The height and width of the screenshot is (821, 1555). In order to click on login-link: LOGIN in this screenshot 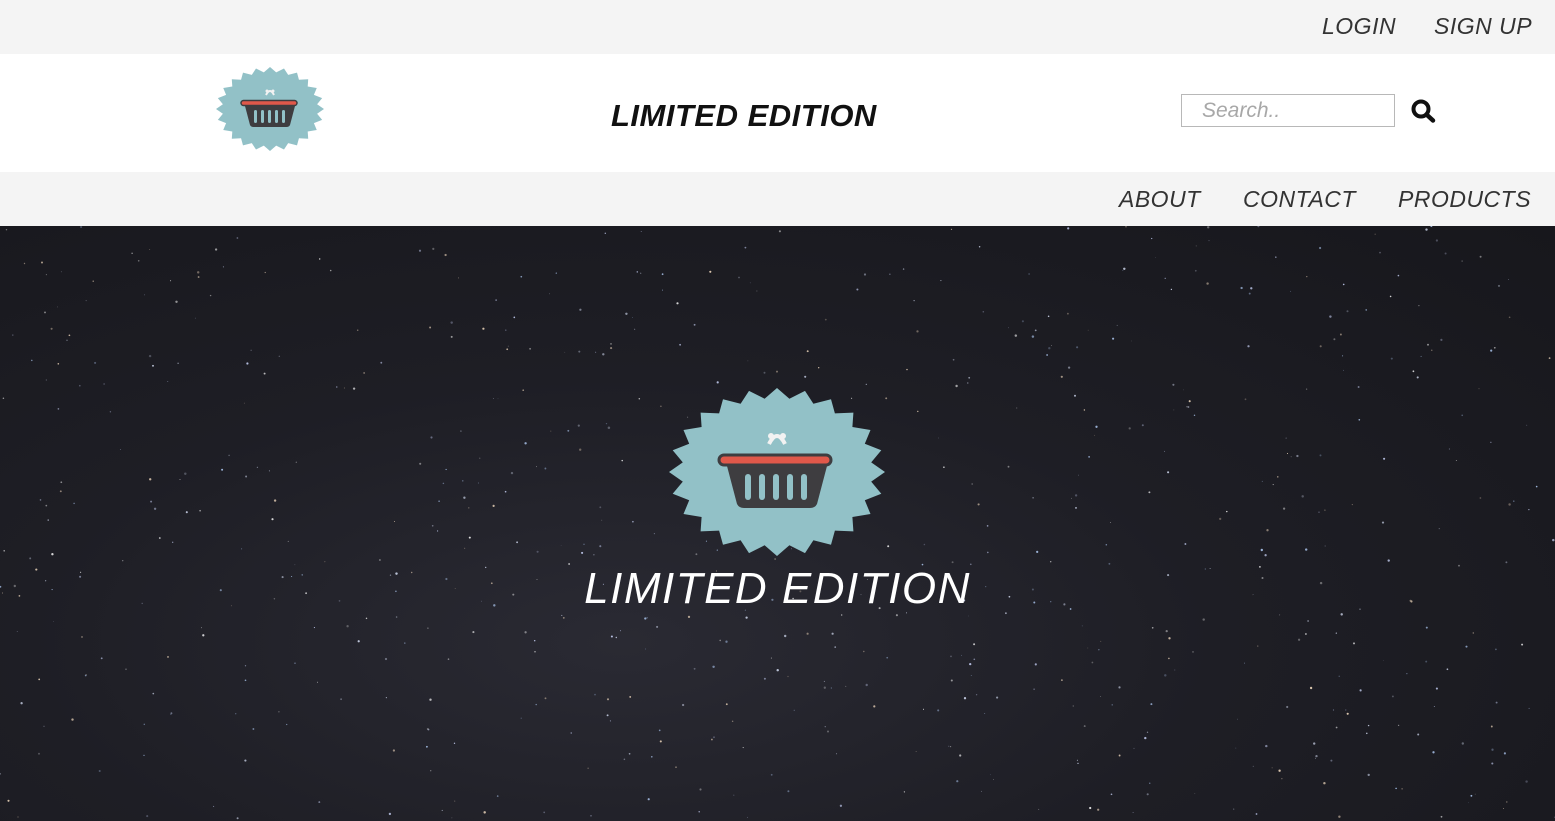, I will do `click(1359, 26)`.